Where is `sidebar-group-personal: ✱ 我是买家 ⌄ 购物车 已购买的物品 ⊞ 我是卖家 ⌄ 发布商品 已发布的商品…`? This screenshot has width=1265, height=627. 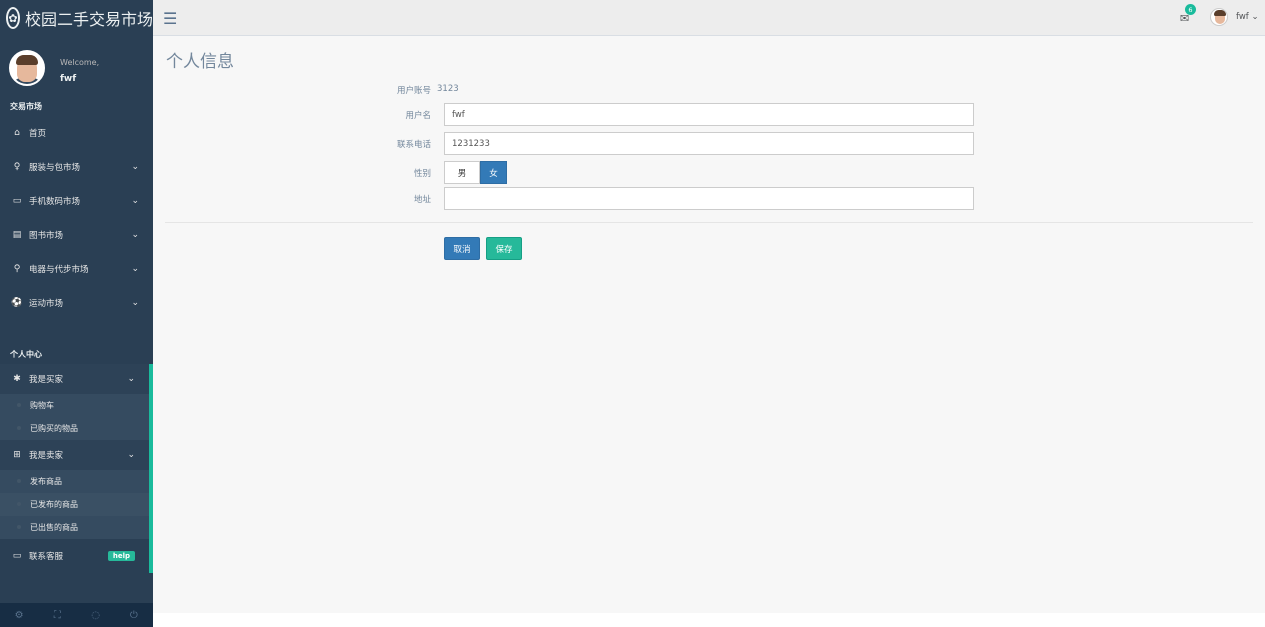 sidebar-group-personal: ✱ 我是买家 ⌄ 购物车 已购买的物品 ⊞ 我是卖家 ⌄ 发布商品 已发布的商品… is located at coordinates (76, 468).